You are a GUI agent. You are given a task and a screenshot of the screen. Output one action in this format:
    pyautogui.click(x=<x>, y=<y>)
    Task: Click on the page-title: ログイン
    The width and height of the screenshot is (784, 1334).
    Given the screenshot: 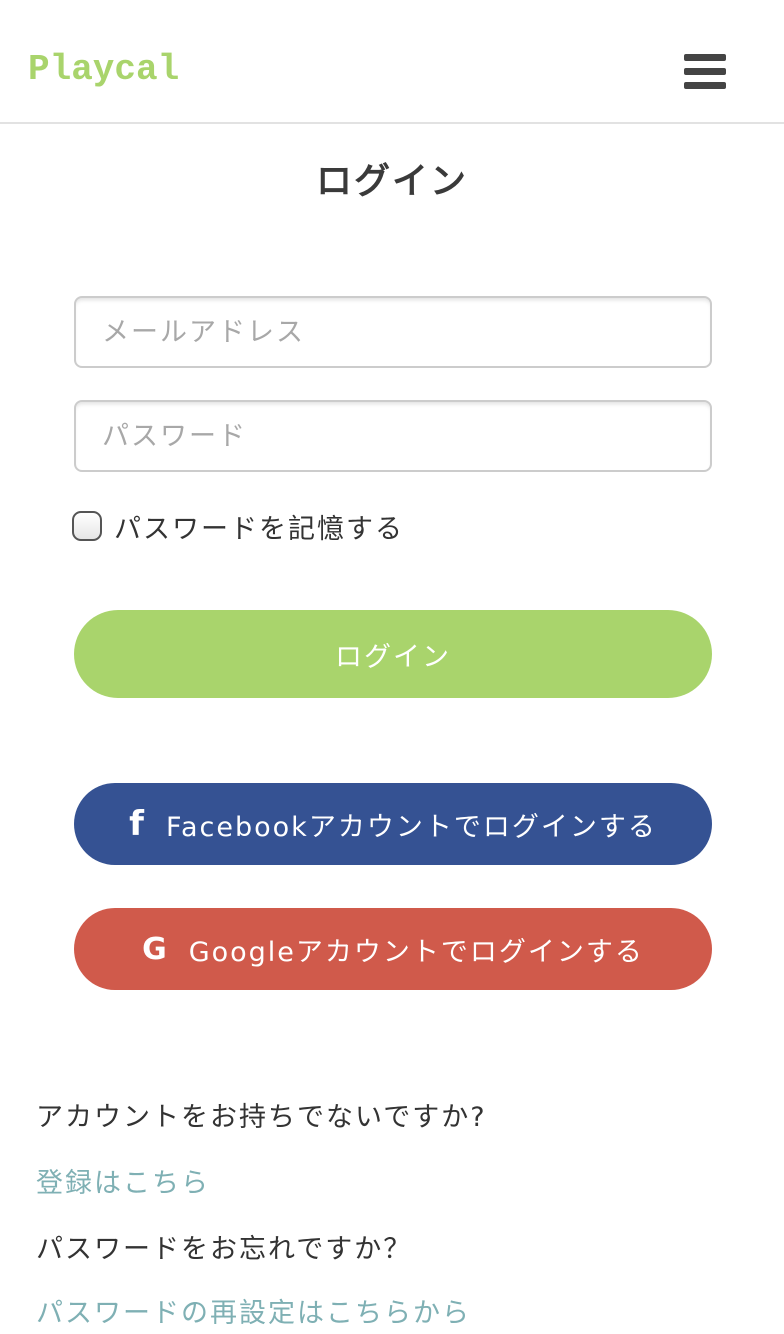 What is the action you would take?
    pyautogui.click(x=391, y=181)
    